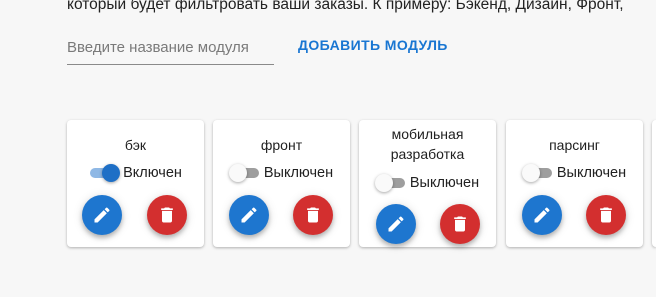 Image resolution: width=656 pixels, height=297 pixels. Describe the element at coordinates (281, 183) in the screenshot. I see `module-card: фронт Выключен` at that location.